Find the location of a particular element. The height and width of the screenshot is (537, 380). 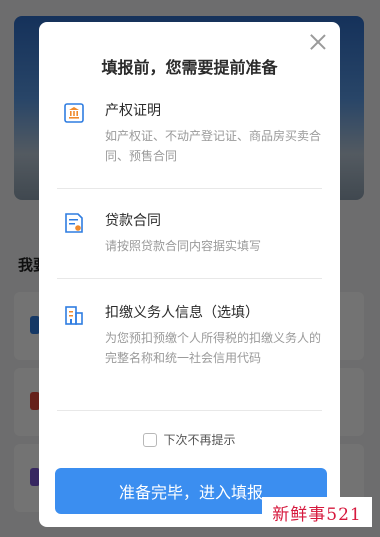

item-description: 如产权证、不动产登记证、商品房买卖合同、预售合同 is located at coordinates (213, 146).